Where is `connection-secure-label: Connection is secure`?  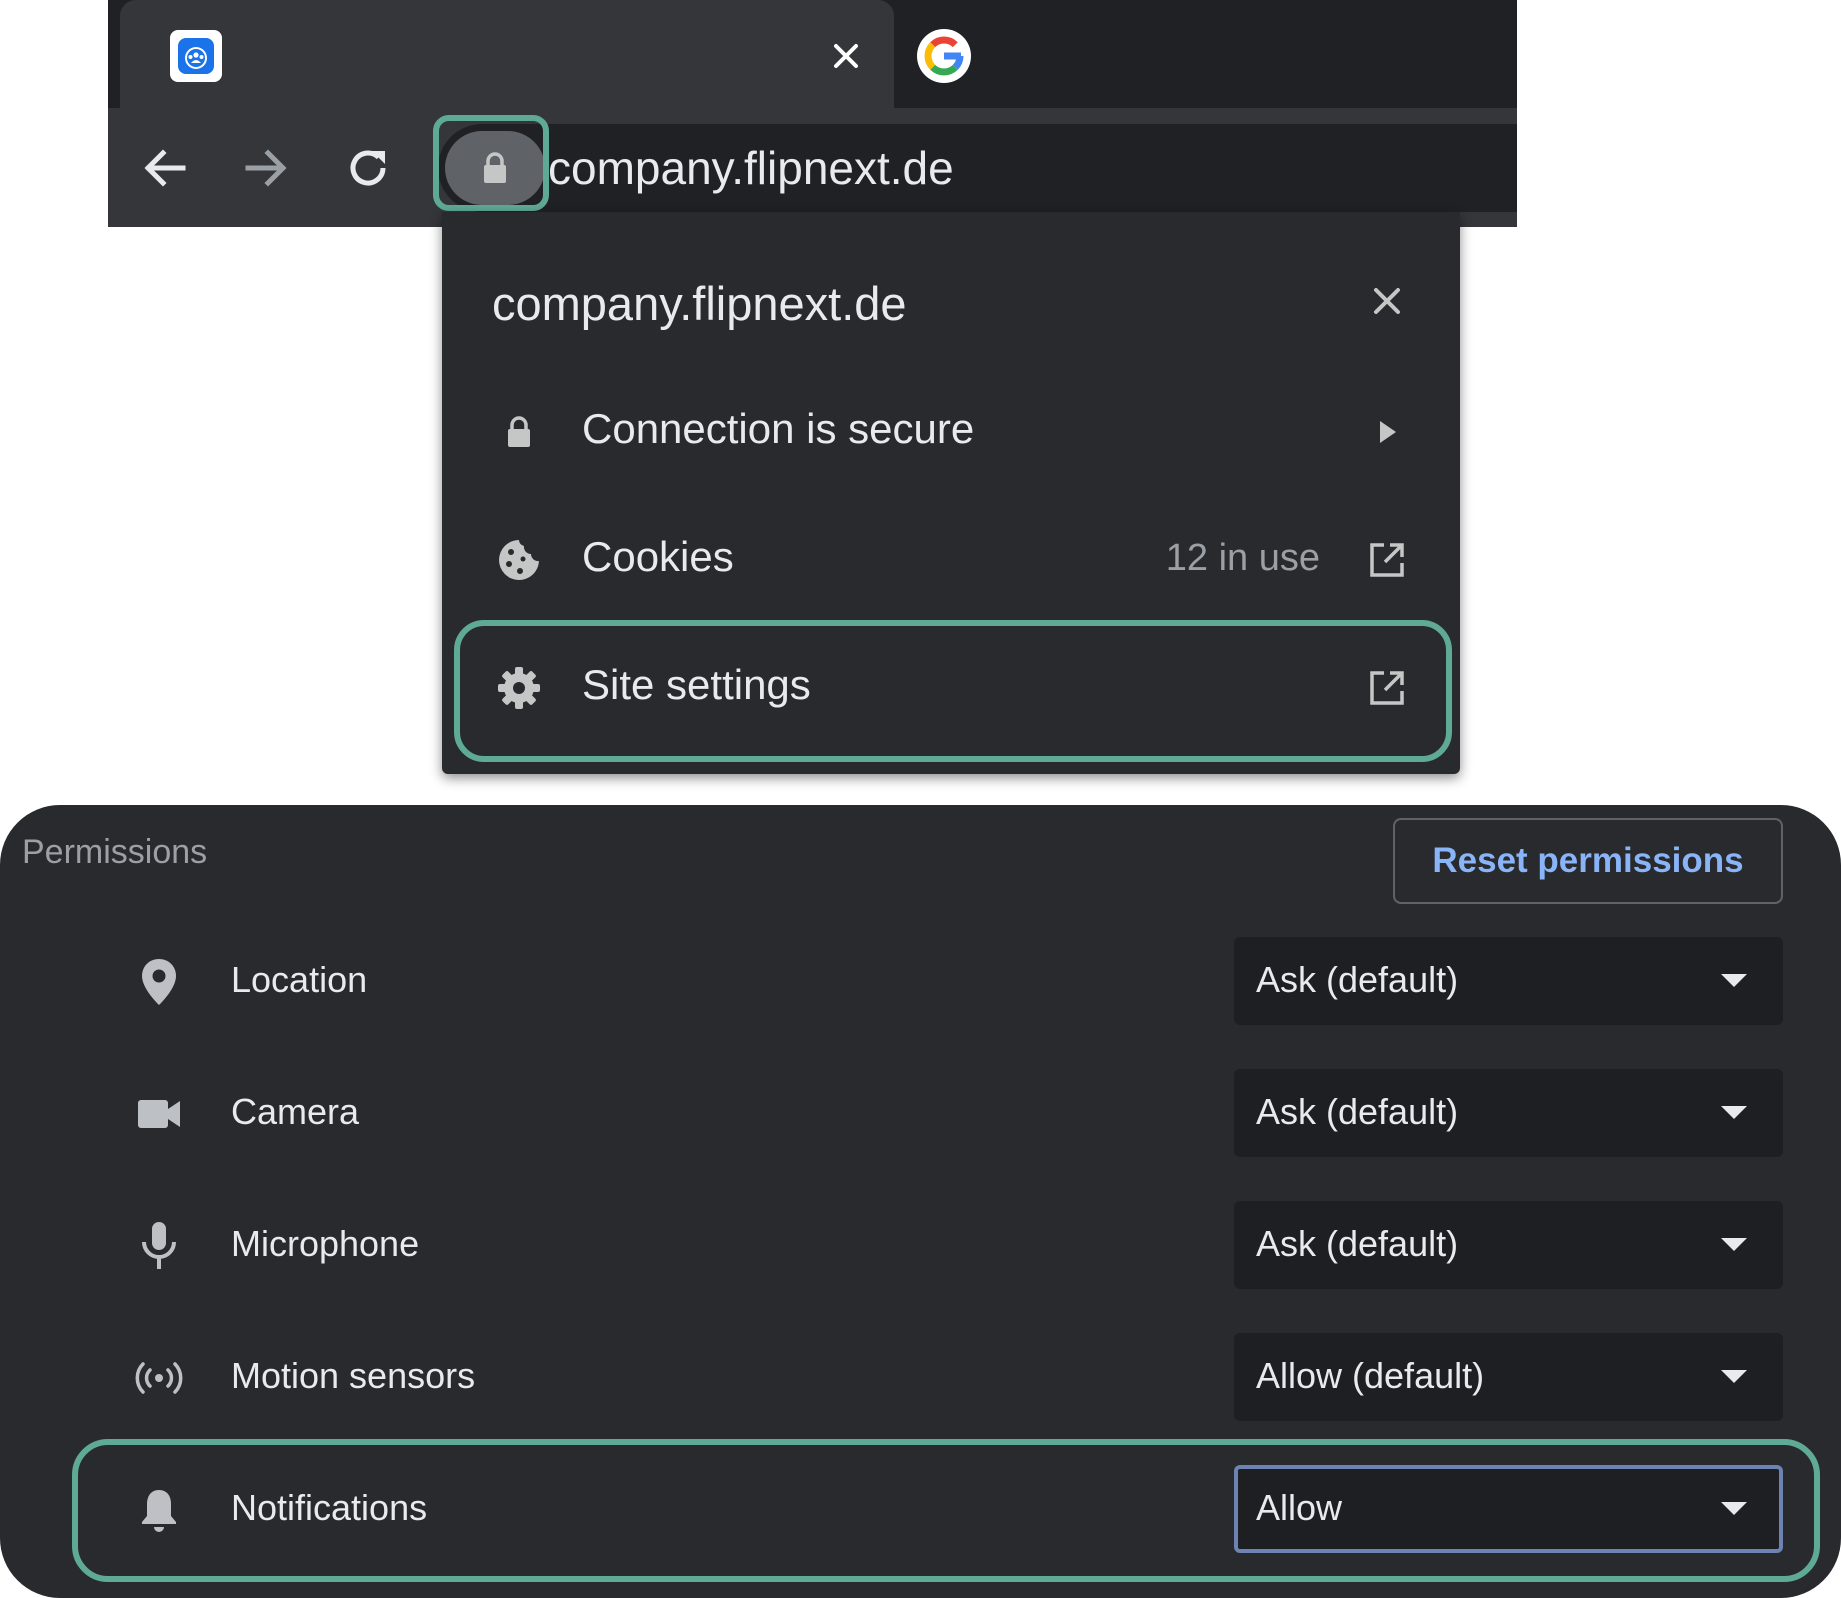 connection-secure-label: Connection is secure is located at coordinates (778, 428).